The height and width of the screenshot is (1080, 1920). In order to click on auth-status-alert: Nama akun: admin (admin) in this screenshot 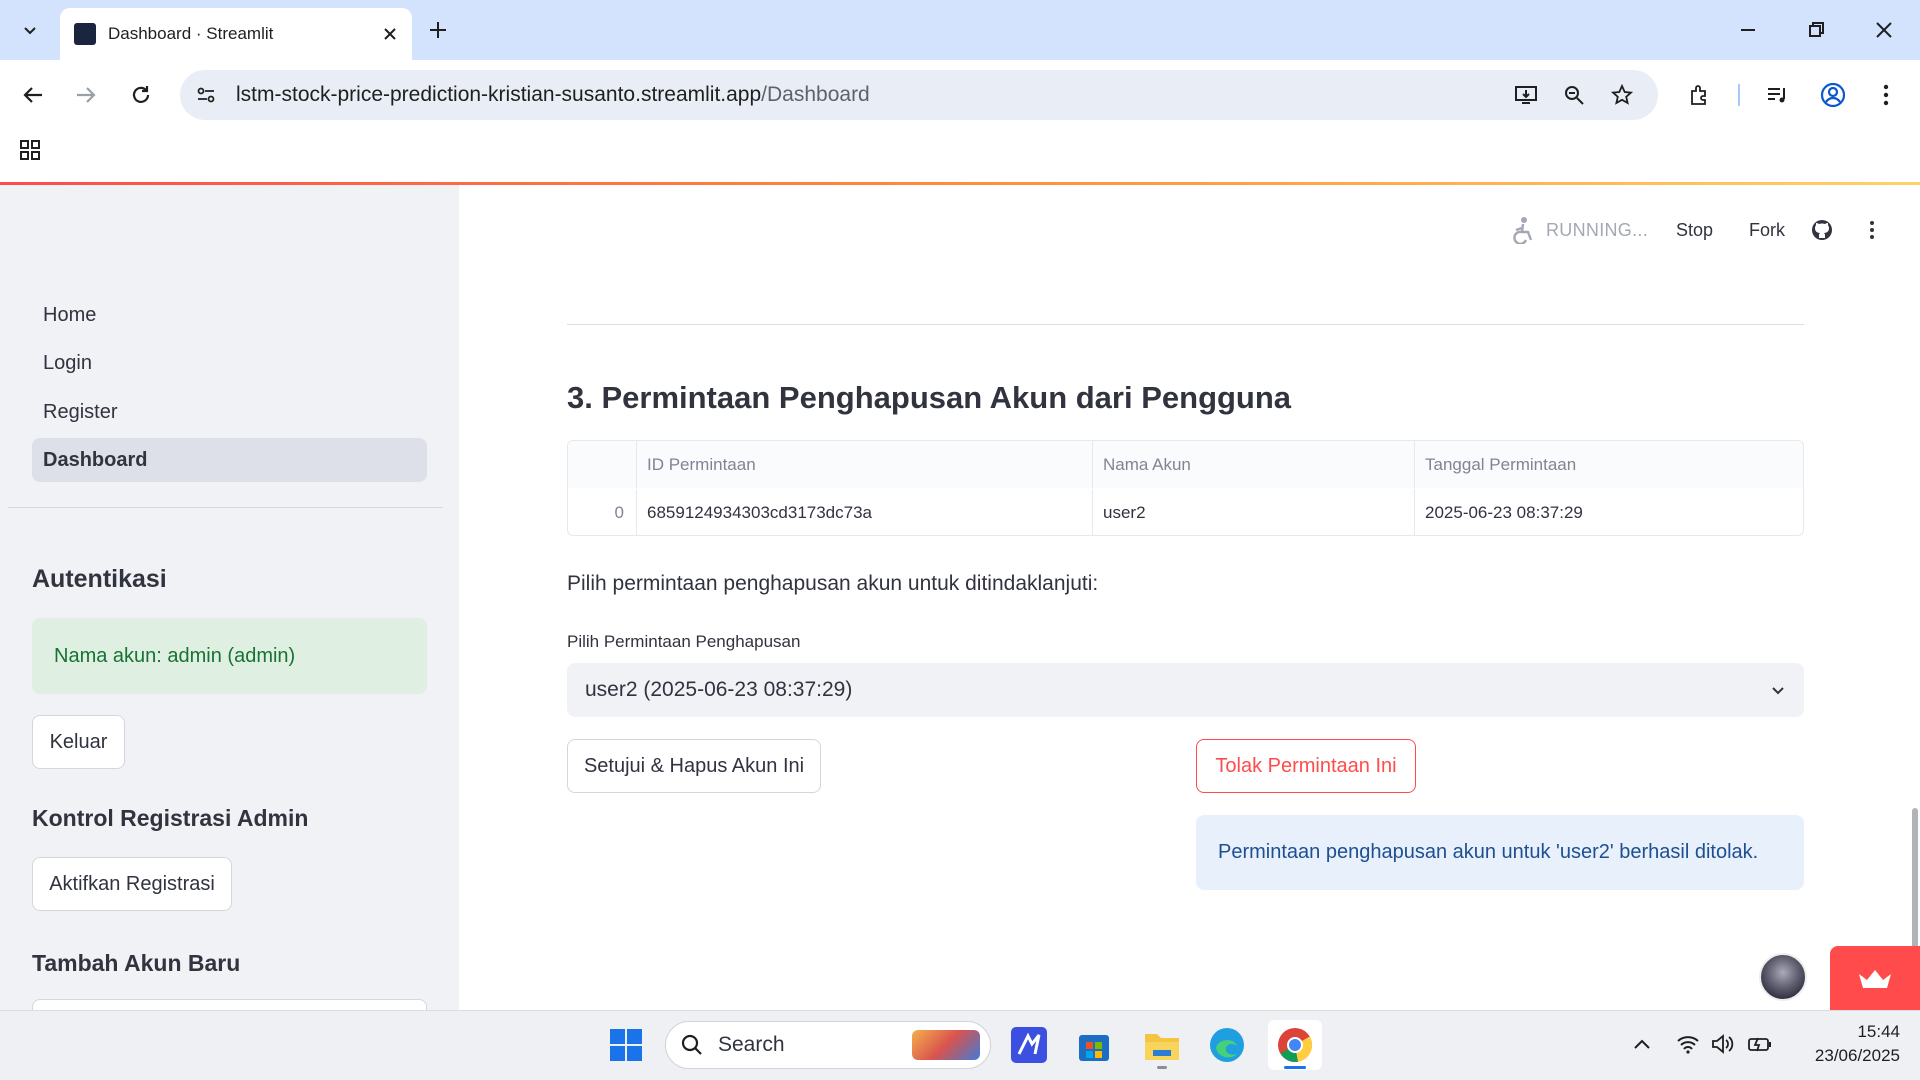, I will do `click(229, 656)`.